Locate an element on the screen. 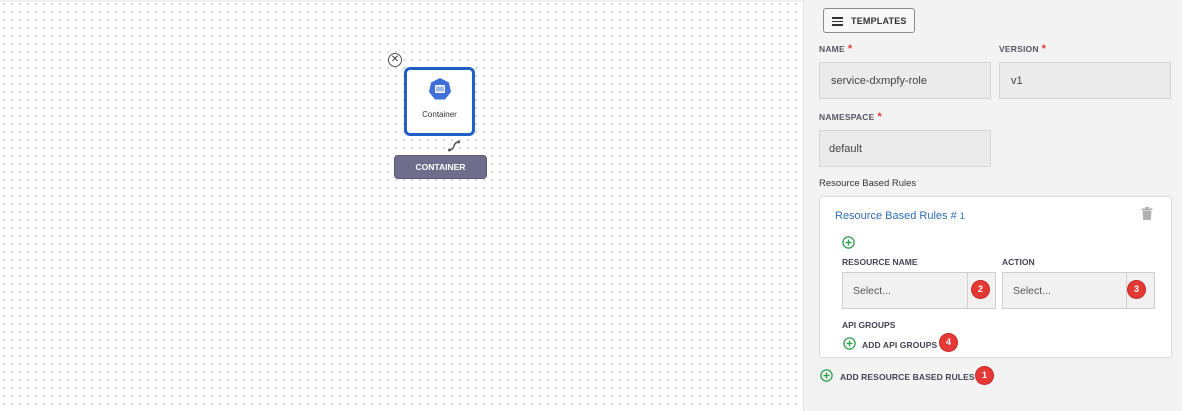 The image size is (1182, 411). close-icon: ✕ is located at coordinates (395, 60).